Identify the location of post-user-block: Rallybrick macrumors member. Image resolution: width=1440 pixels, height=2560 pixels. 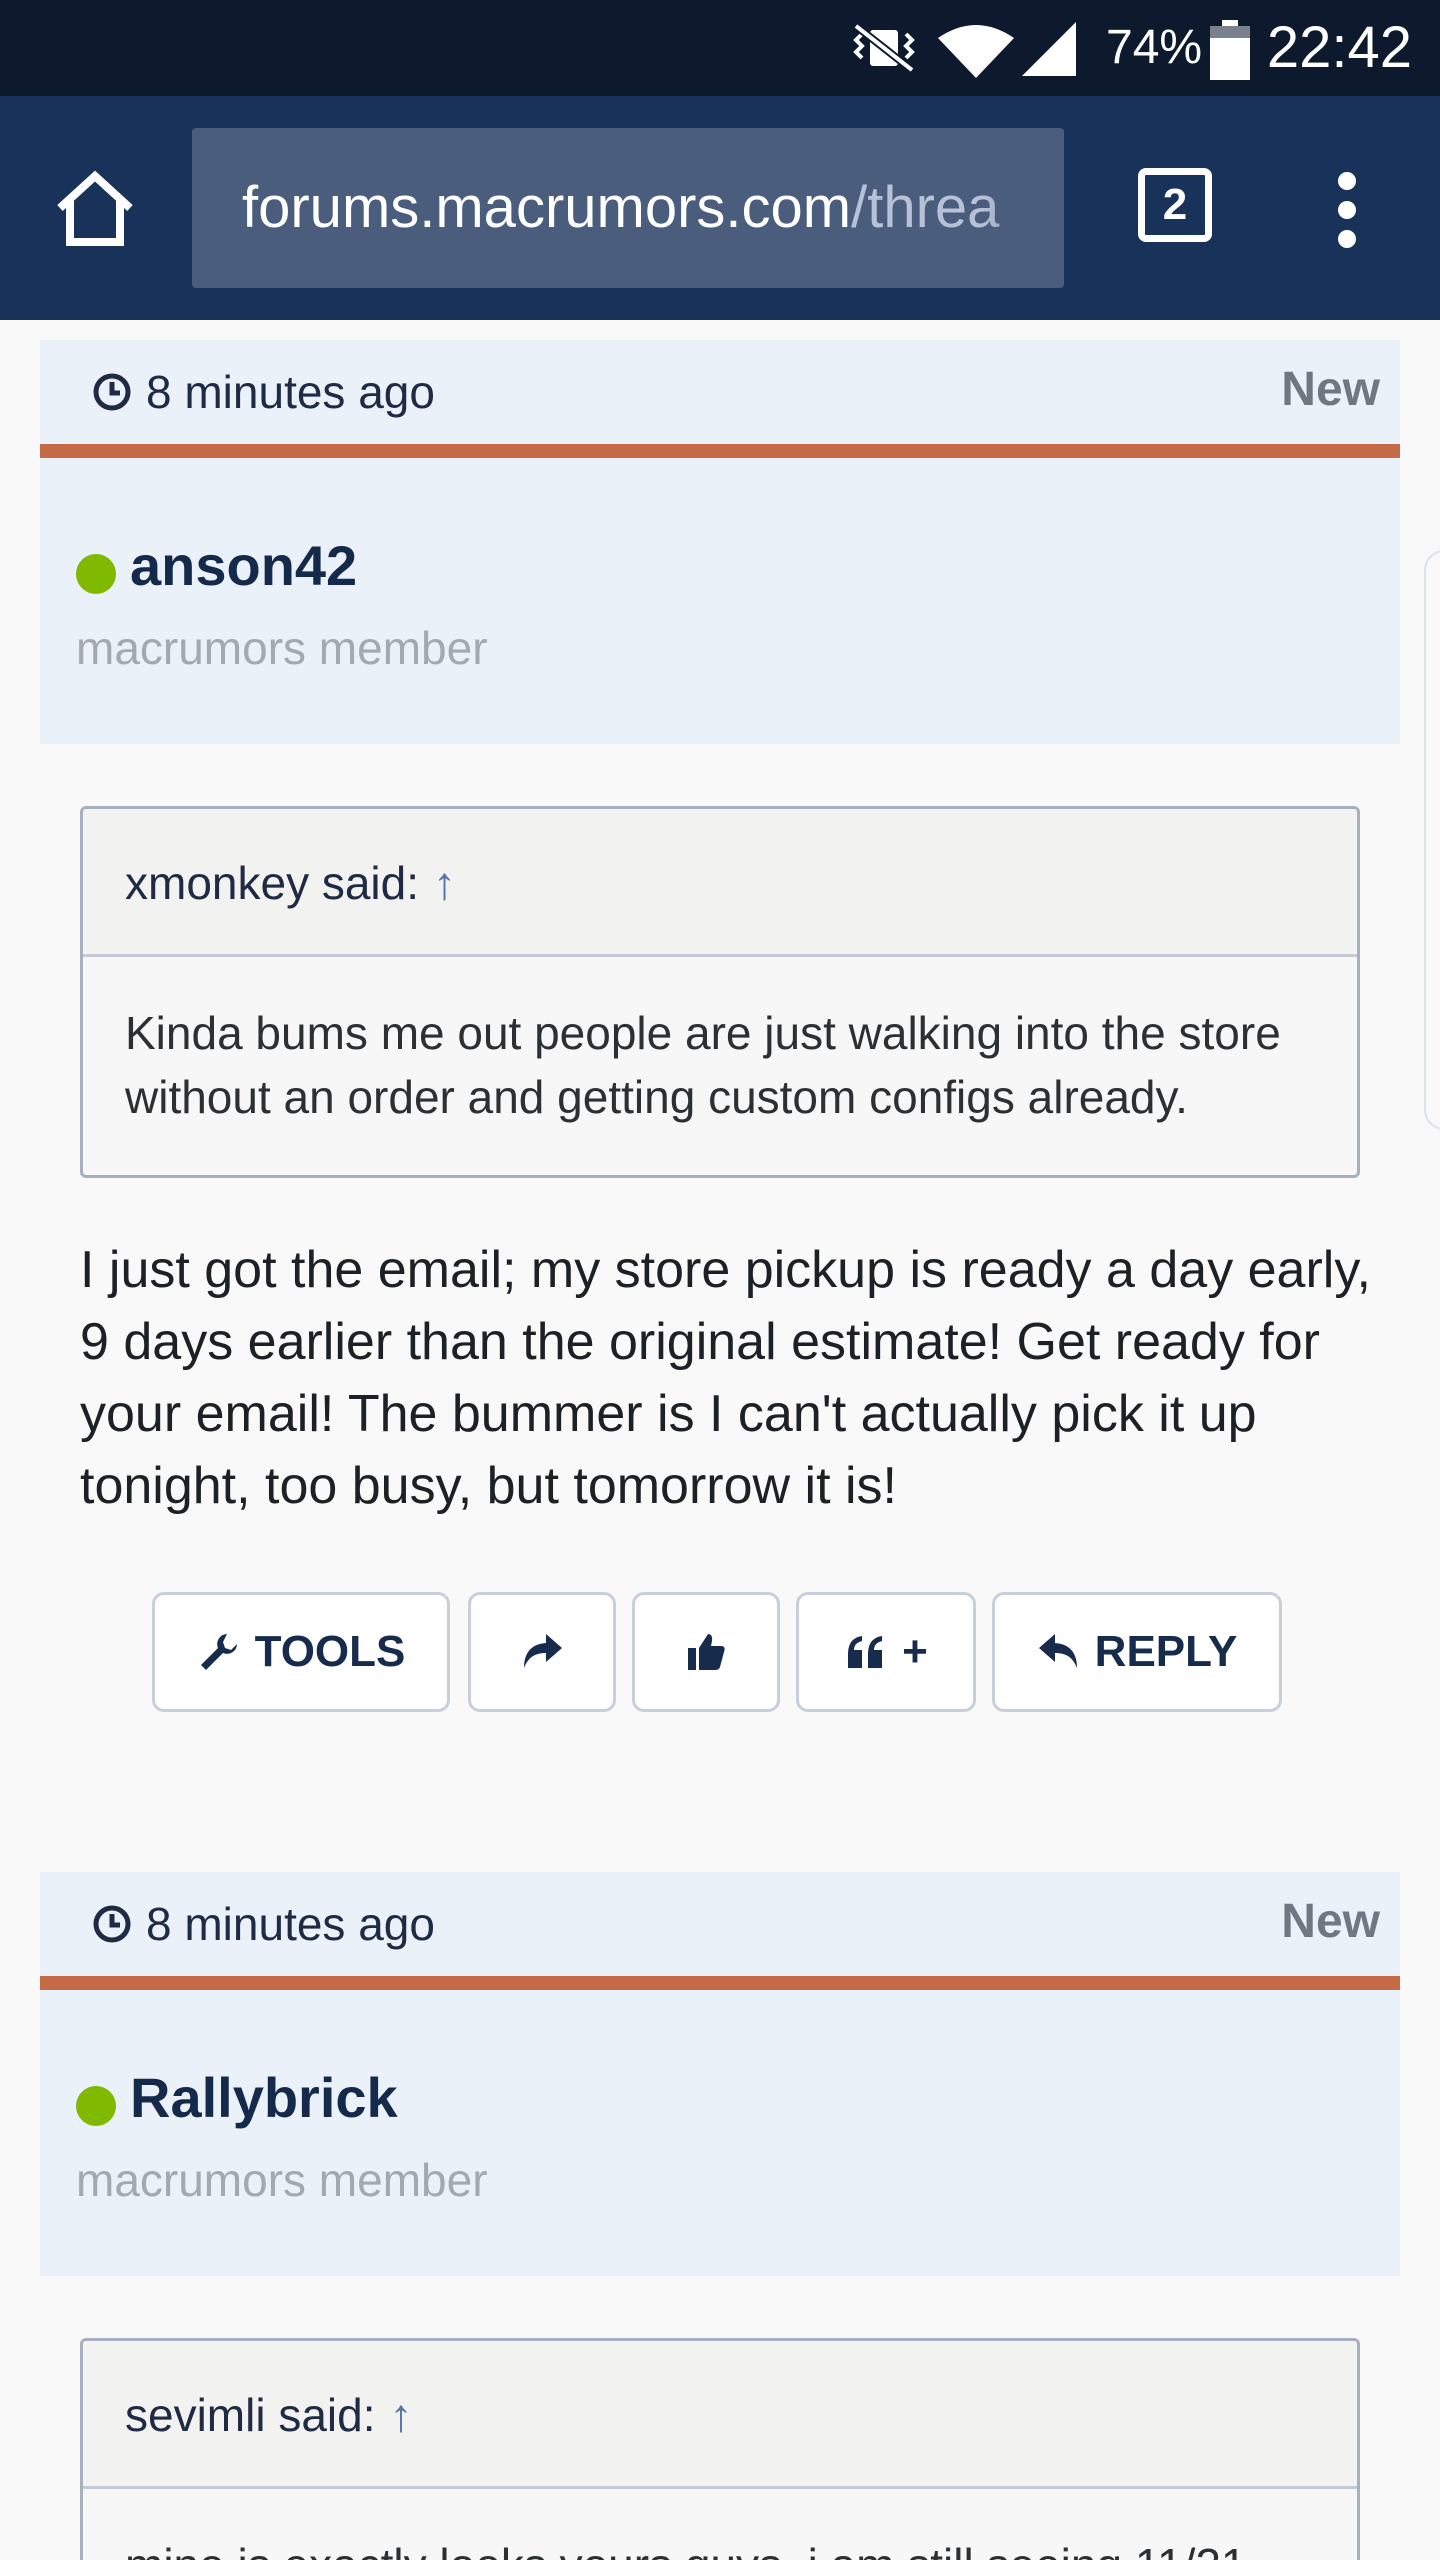
(720, 2133).